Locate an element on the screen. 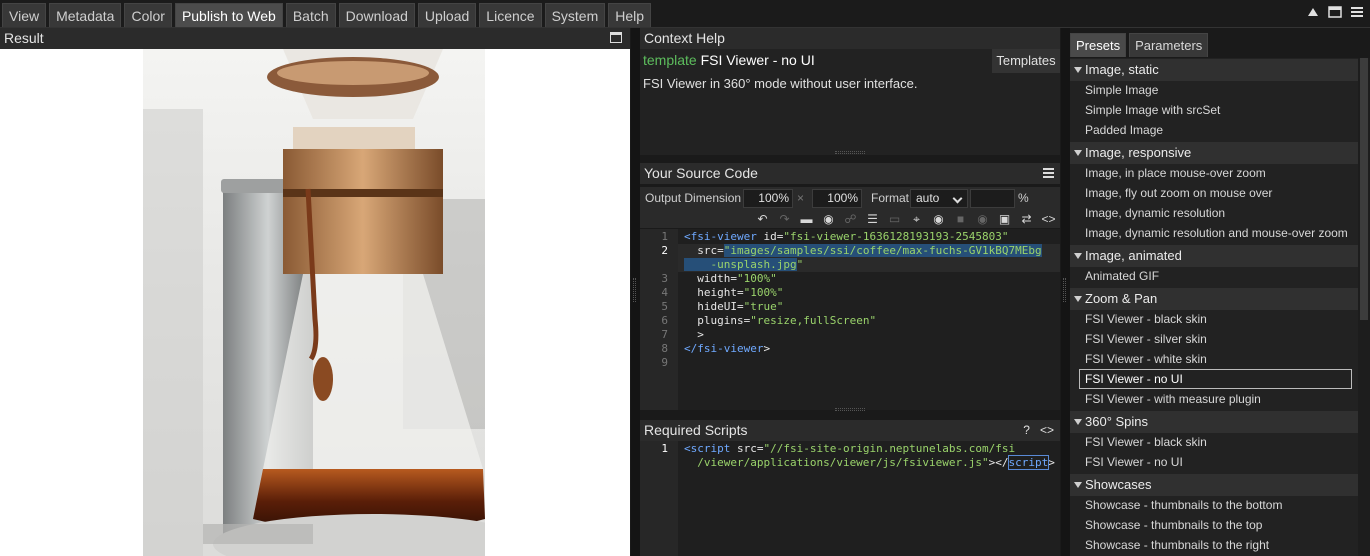  section-360-spins: 360° Spins is located at coordinates (1214, 422).